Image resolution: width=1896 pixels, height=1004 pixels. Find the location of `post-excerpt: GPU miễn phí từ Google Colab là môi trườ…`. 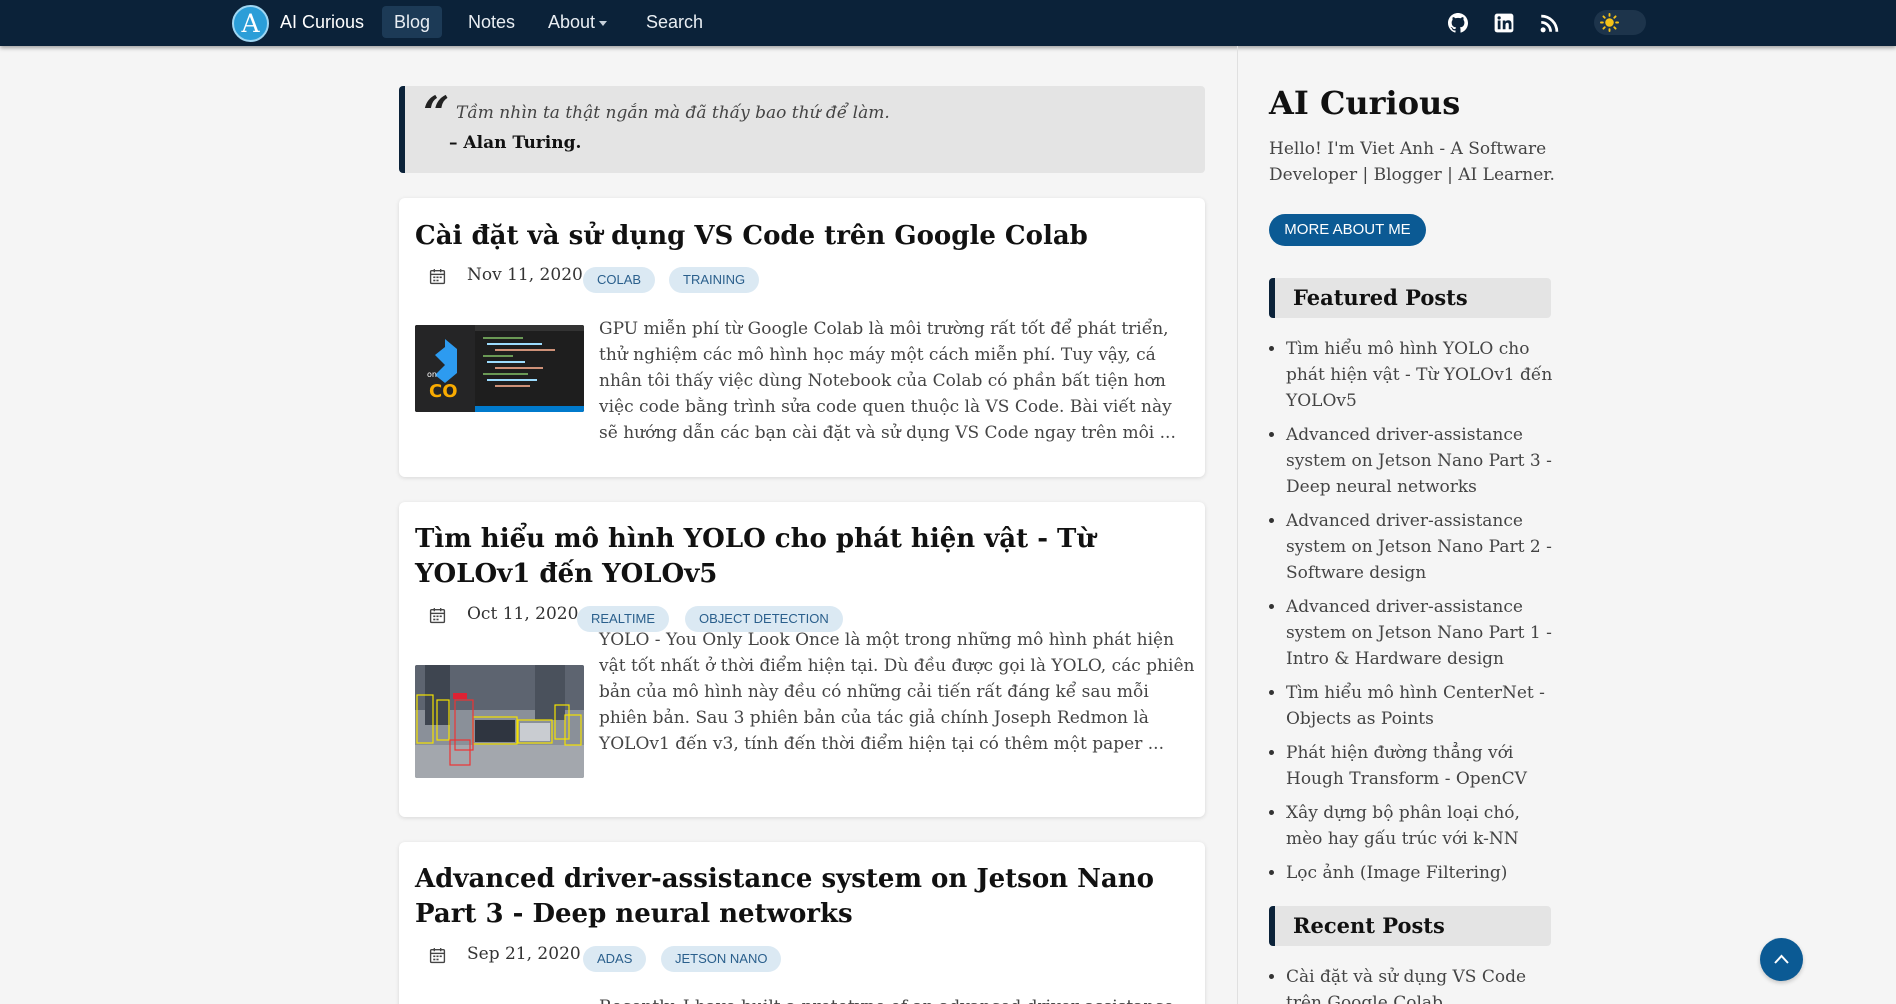

post-excerpt: GPU miễn phí từ Google Colab là môi trườ… is located at coordinates (887, 381).